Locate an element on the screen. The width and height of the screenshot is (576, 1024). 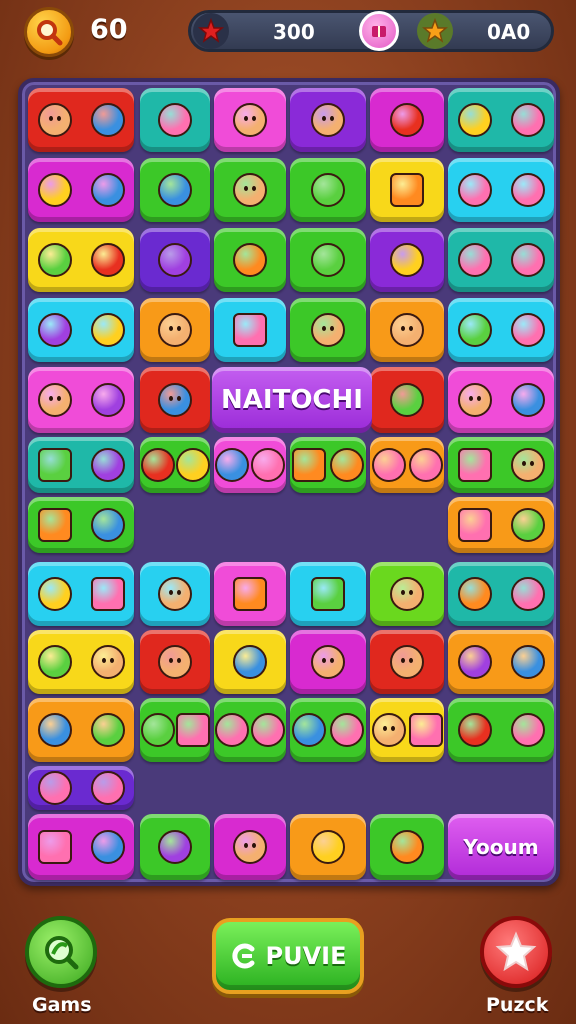
star-resource-icon is located at coordinates (211, 31).